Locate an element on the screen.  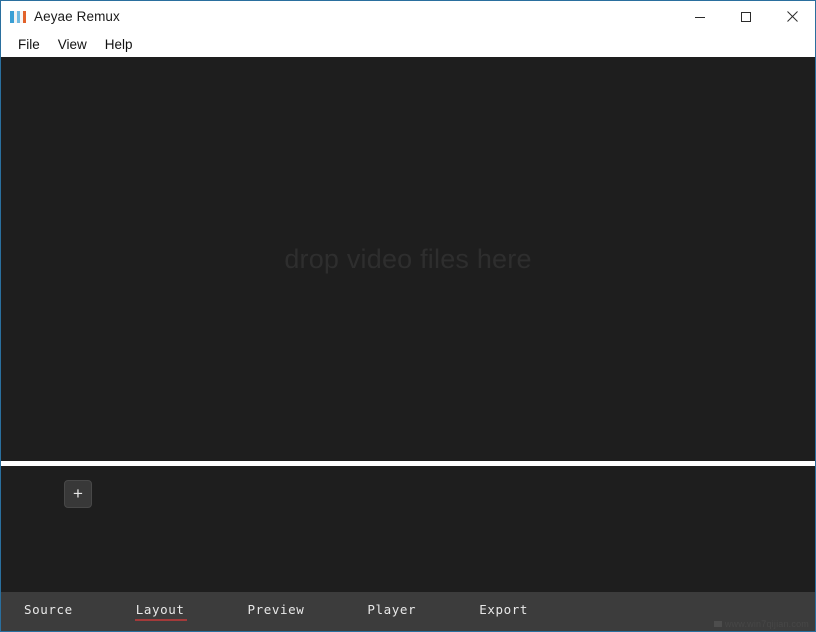
menu-item-view: View is located at coordinates (72, 45).